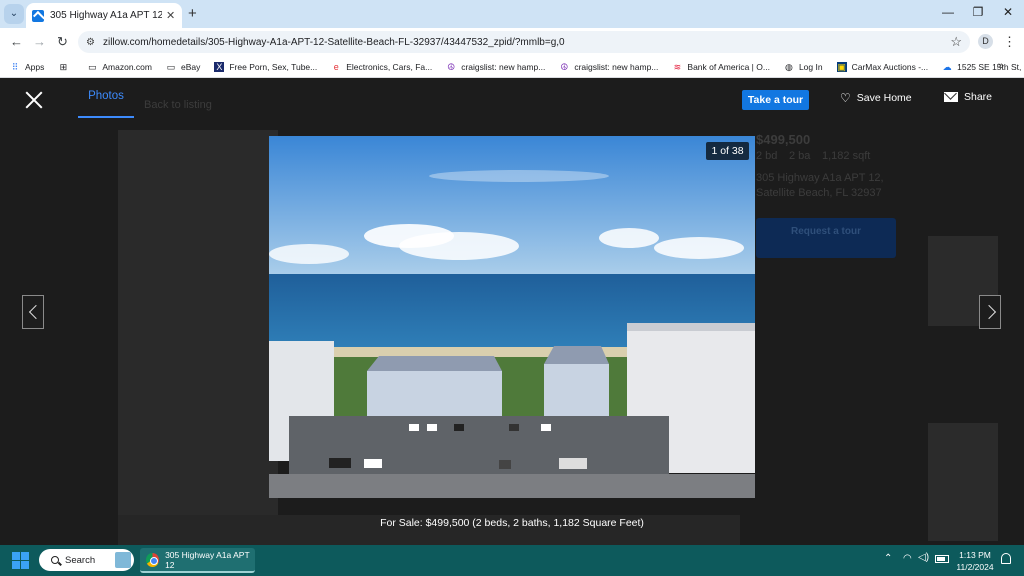 The image size is (1024, 576). I want to click on chevron-left-icon, so click(36, 312).